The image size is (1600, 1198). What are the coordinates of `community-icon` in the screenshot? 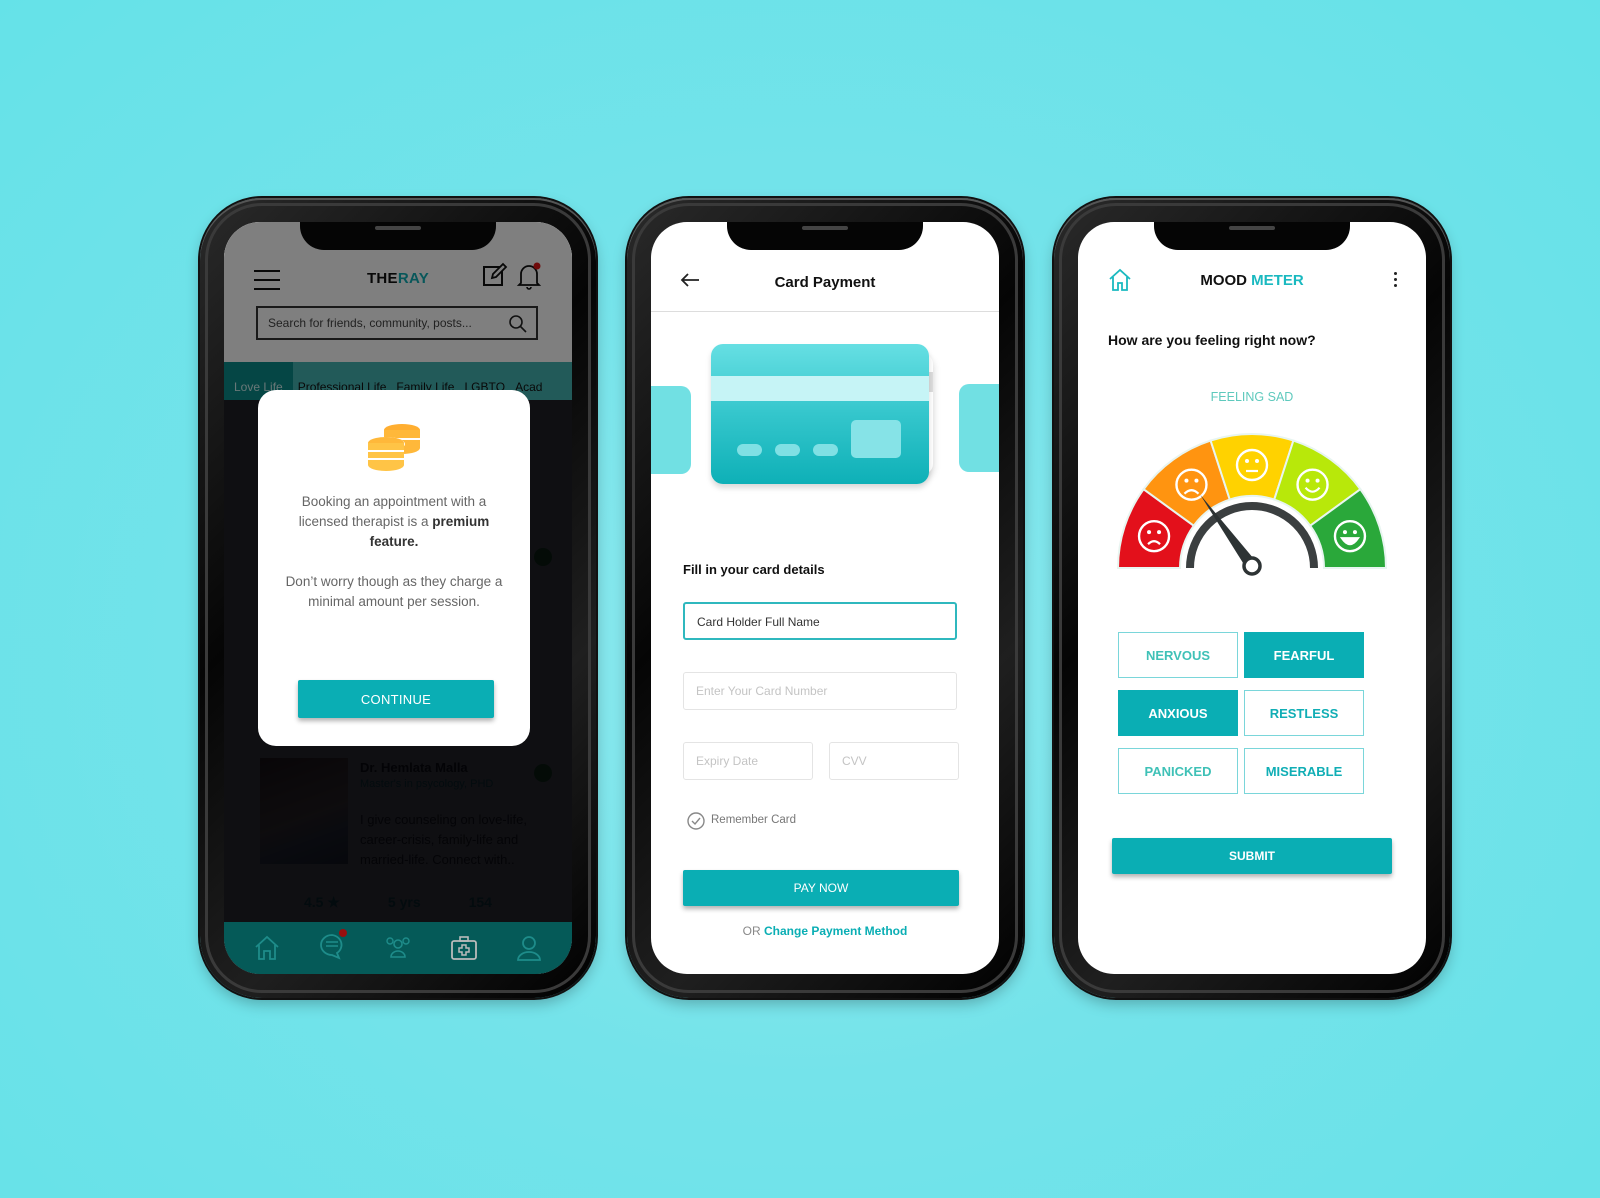 It's located at (398, 948).